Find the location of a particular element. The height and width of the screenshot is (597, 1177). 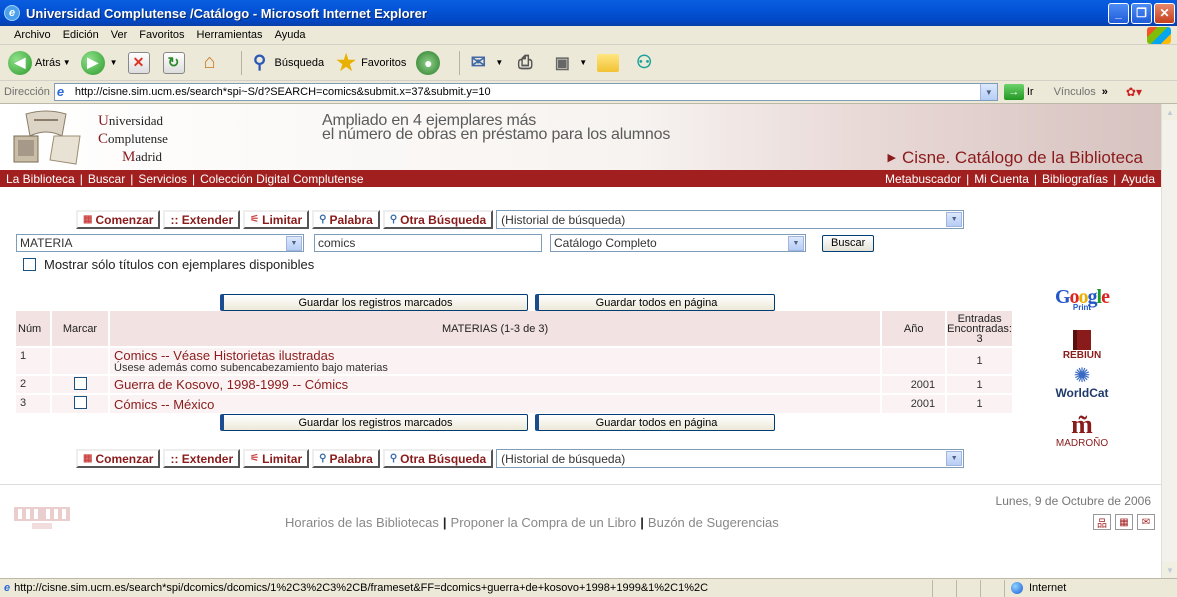

address-dropdown-icon: ▼ is located at coordinates (988, 92).